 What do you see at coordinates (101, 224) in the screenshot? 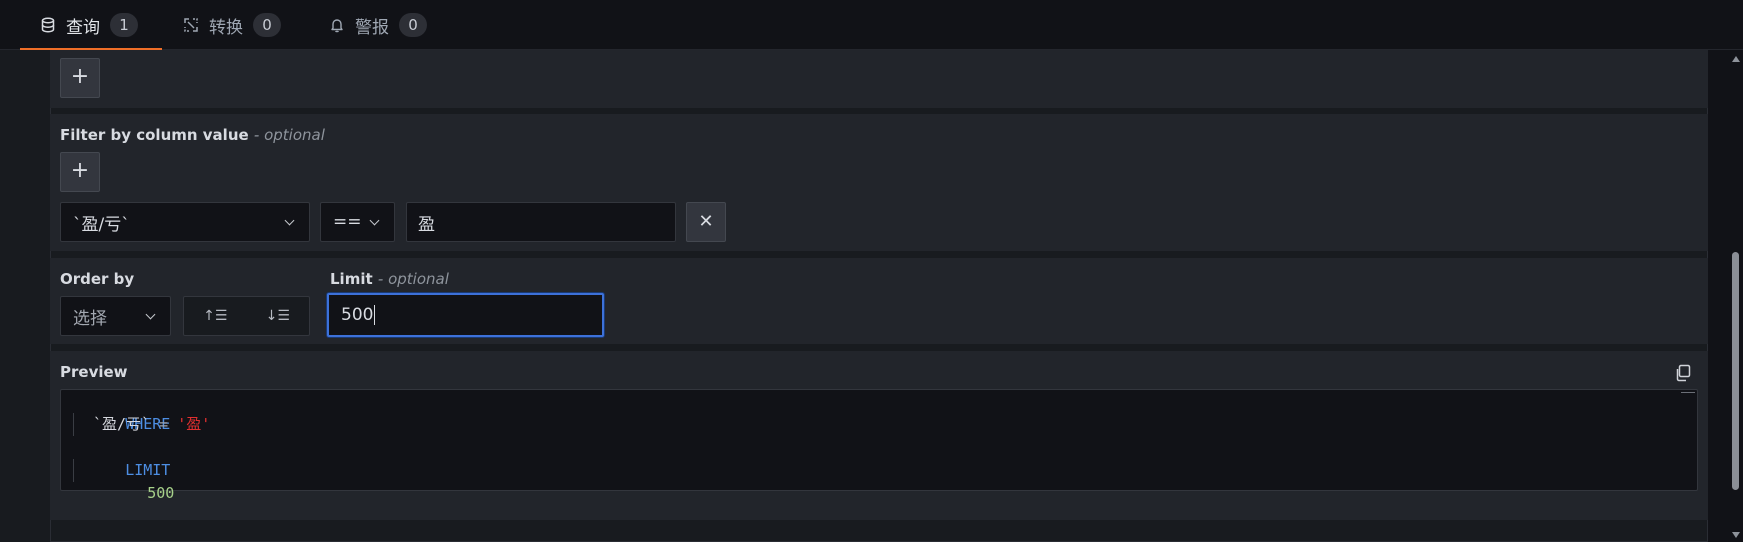
I see `filter-column-value: `盈/亏`` at bounding box center [101, 224].